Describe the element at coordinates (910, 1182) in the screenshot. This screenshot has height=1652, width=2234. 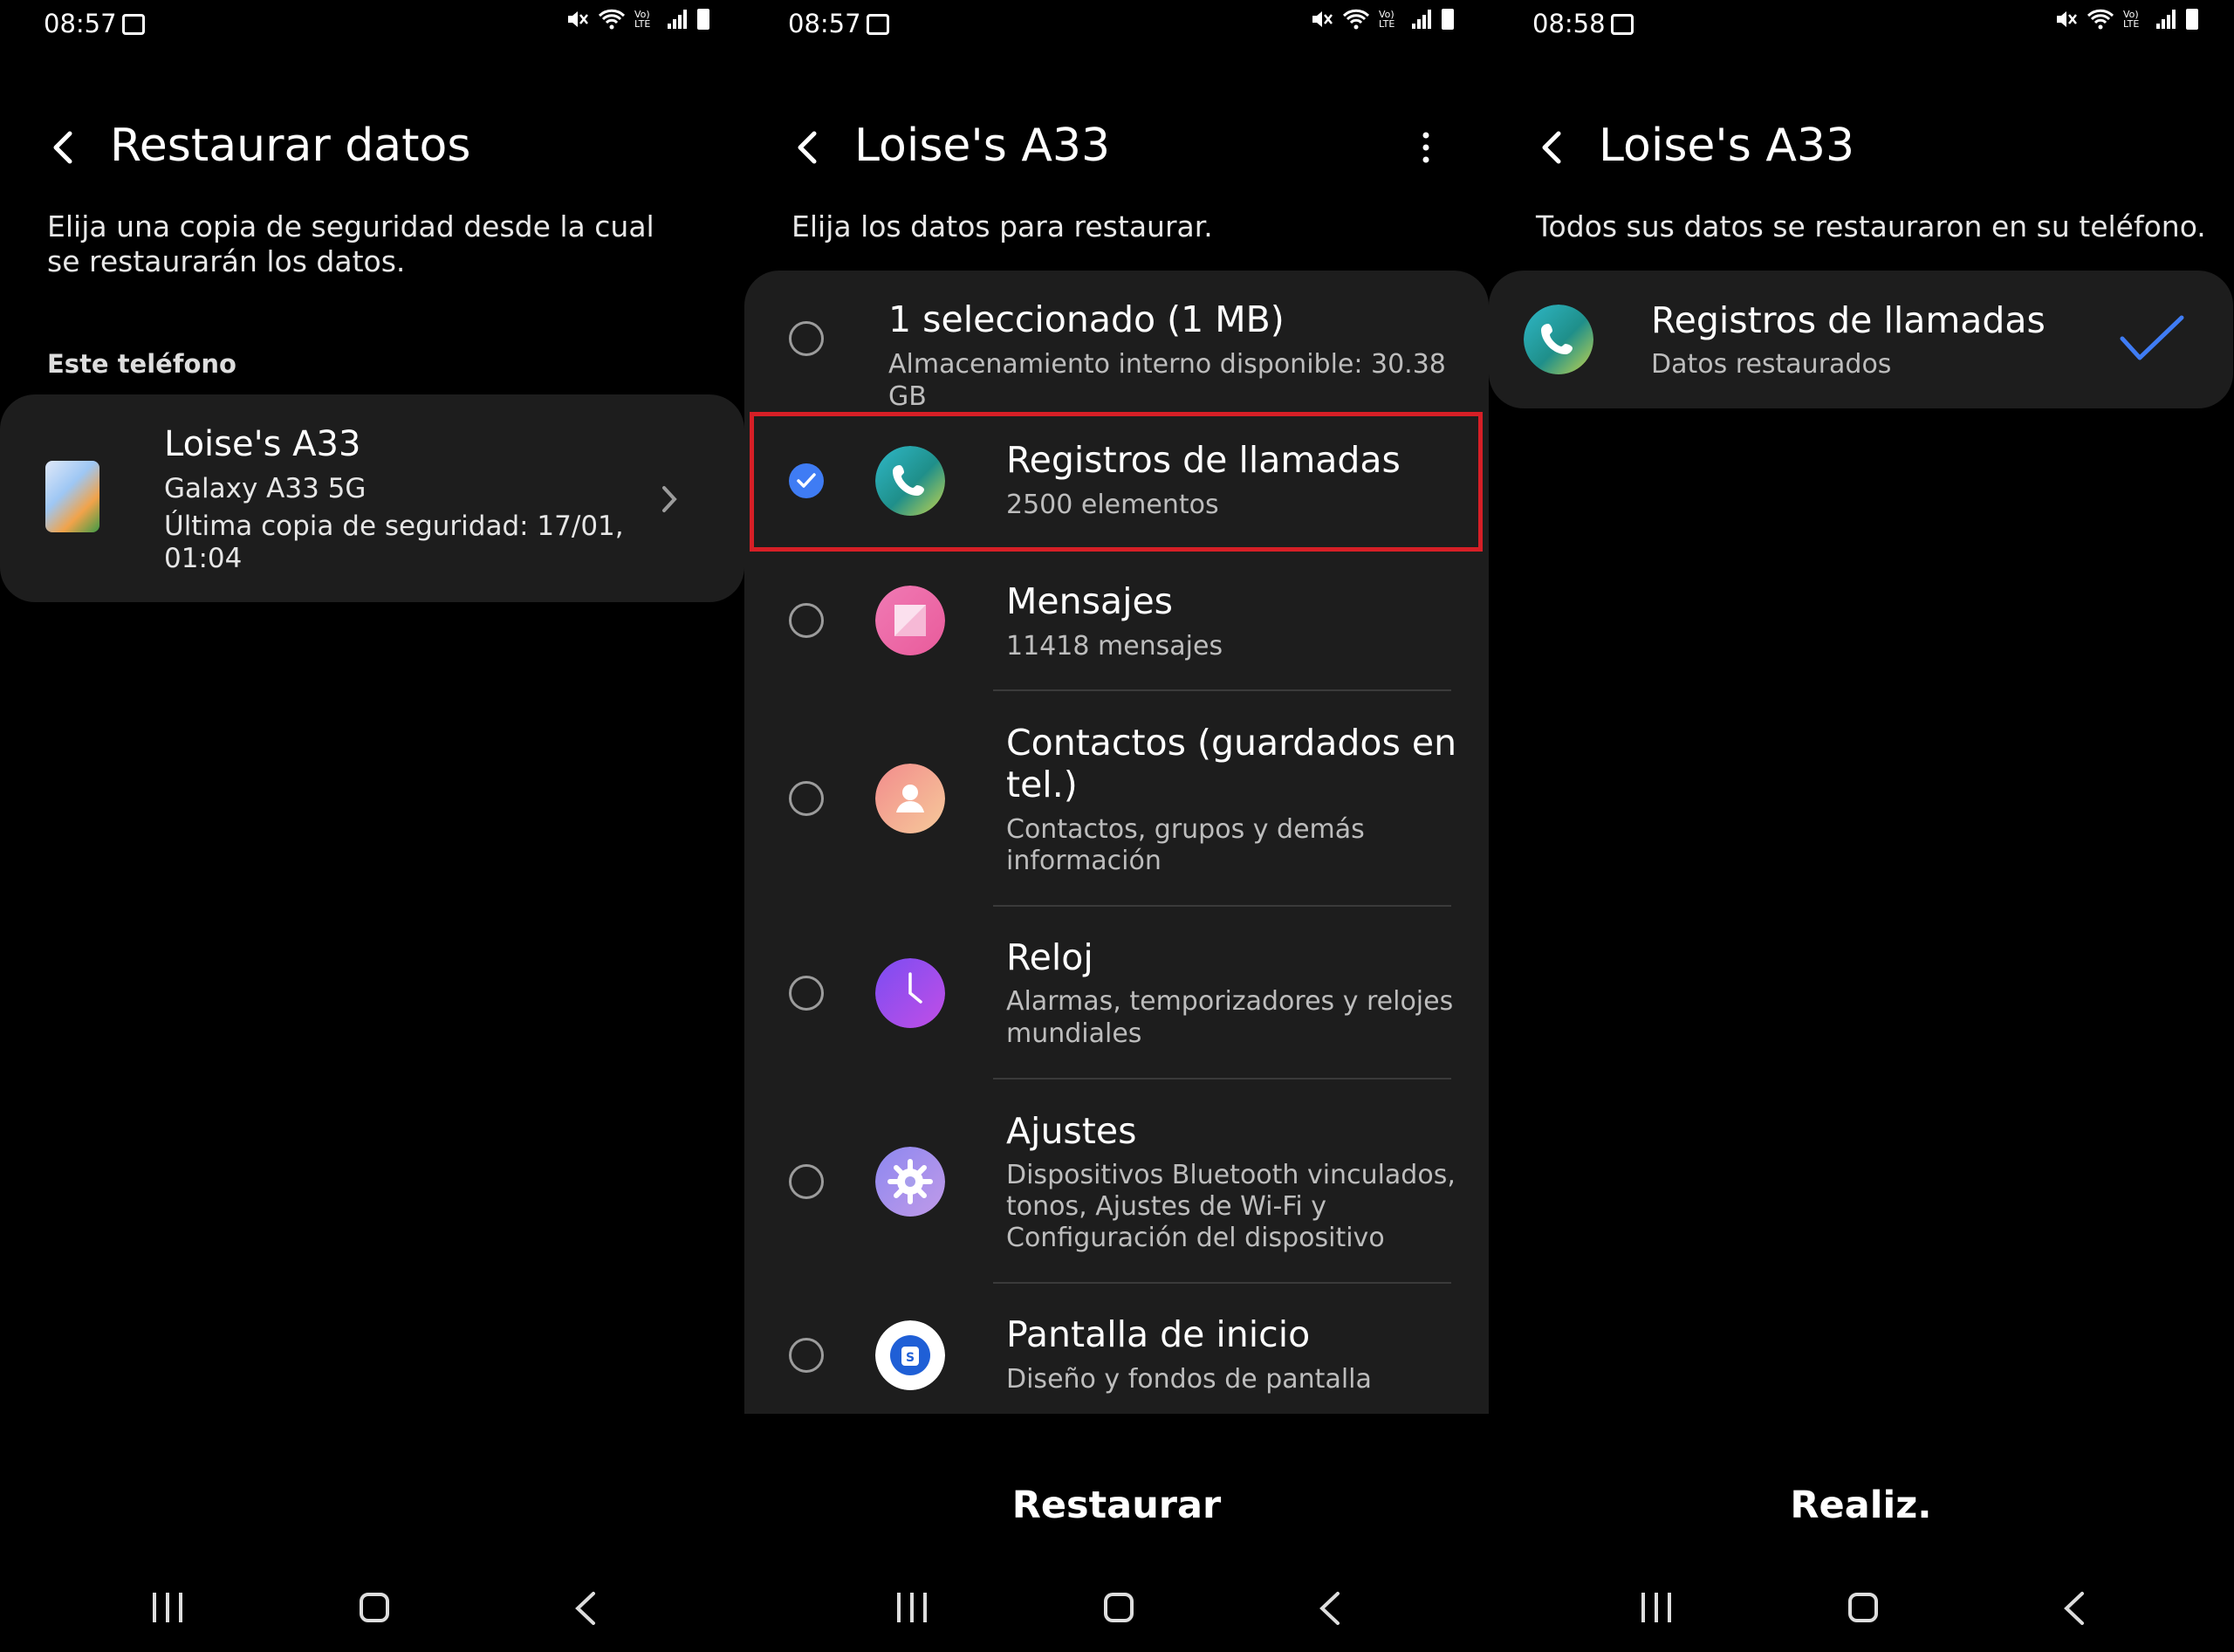
I see `settings-icon` at that location.